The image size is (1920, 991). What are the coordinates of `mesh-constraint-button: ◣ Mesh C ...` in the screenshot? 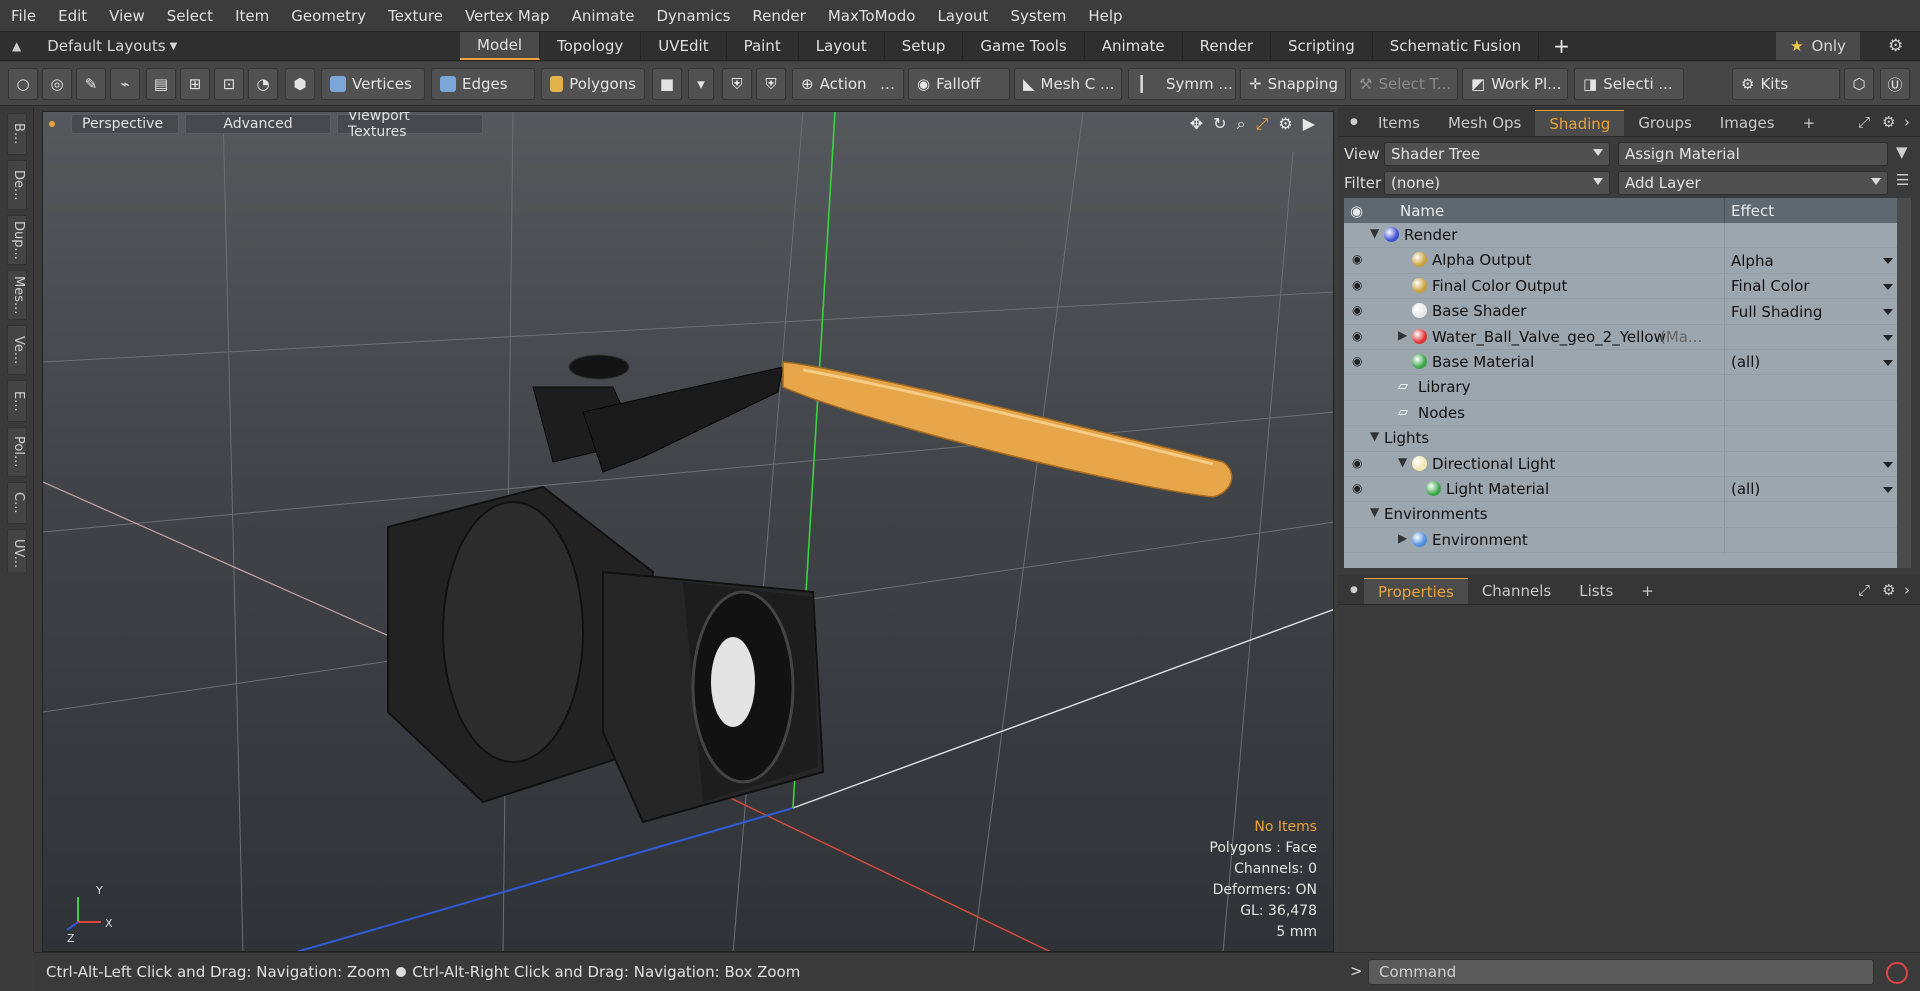 It's located at (1068, 84).